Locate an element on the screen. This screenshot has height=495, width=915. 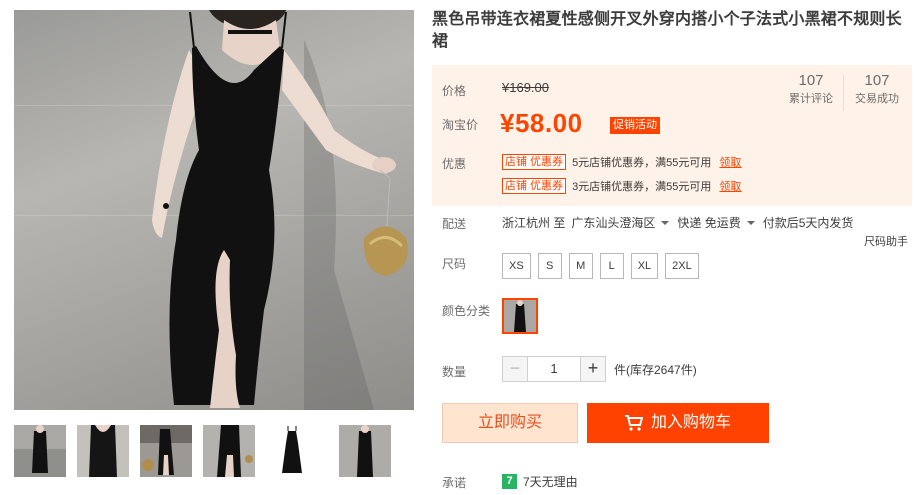
quantity-increase-button: + is located at coordinates (593, 369).